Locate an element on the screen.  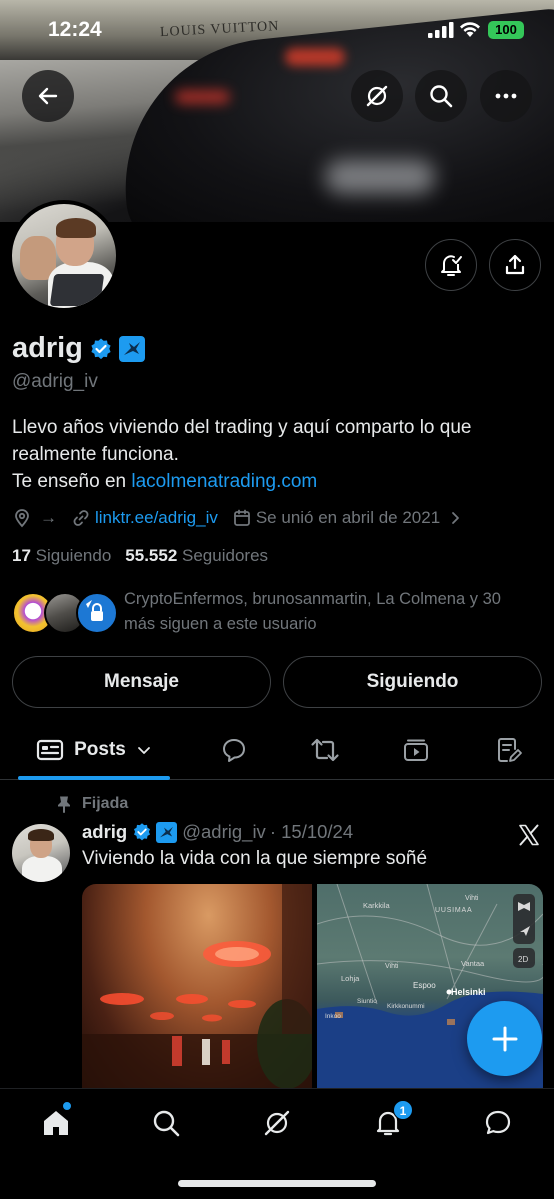
bio-line: realmente funciona. is located at coordinates (95, 454).